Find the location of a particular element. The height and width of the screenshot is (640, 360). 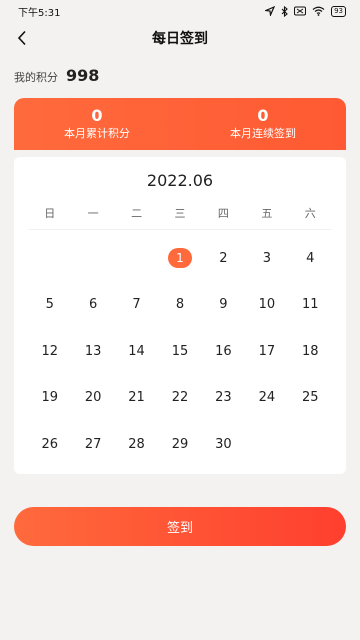

calendar-day: 4 is located at coordinates (310, 258).